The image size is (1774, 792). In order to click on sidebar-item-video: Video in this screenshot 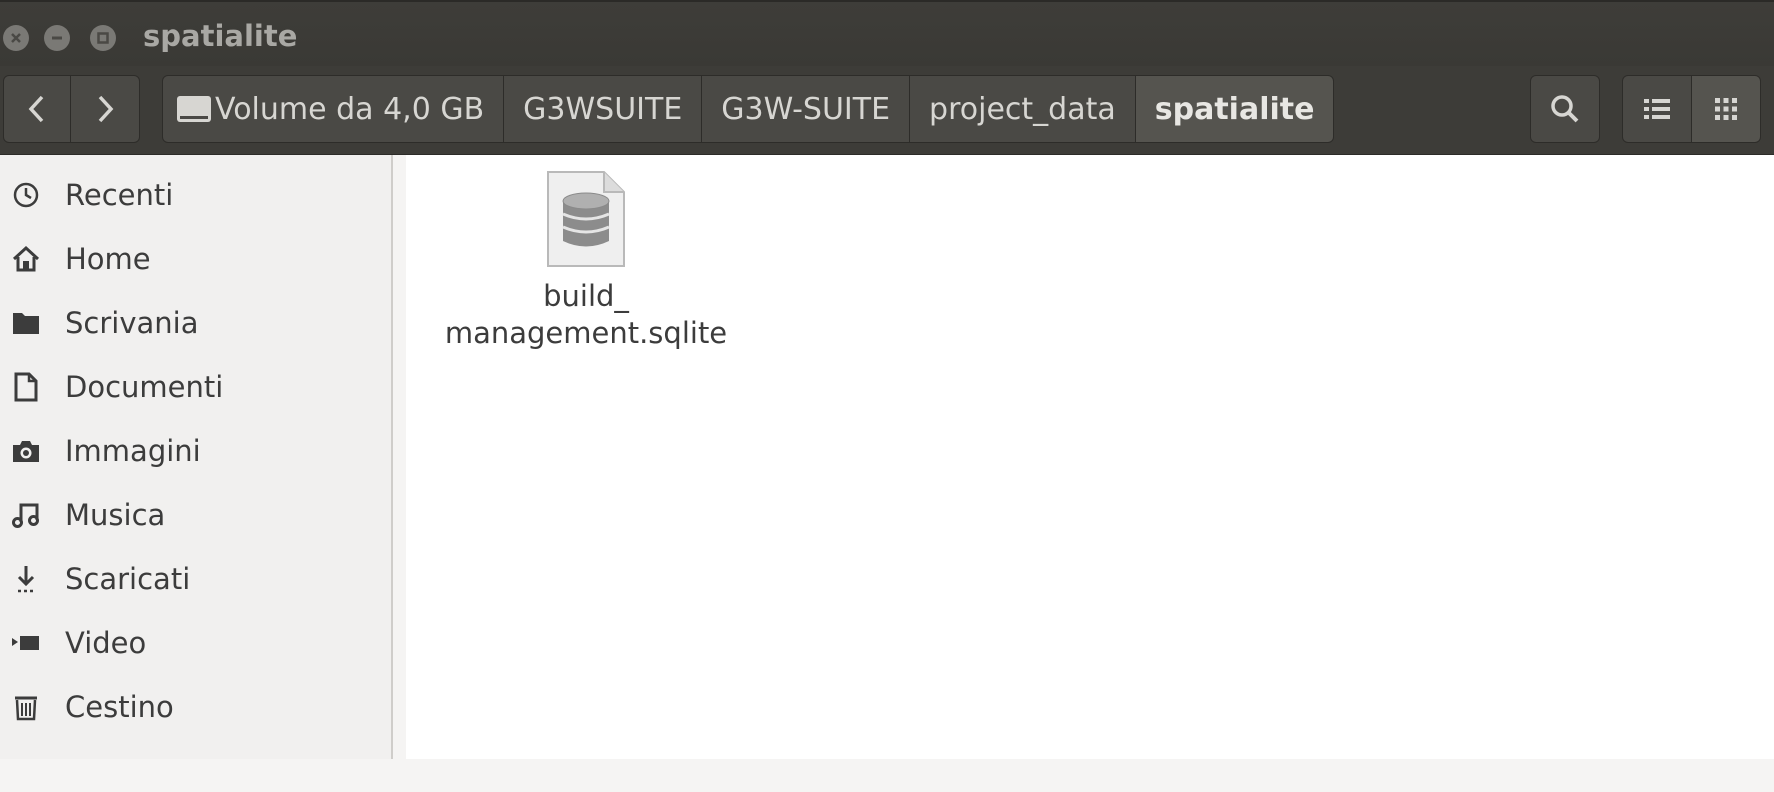, I will do `click(195, 643)`.